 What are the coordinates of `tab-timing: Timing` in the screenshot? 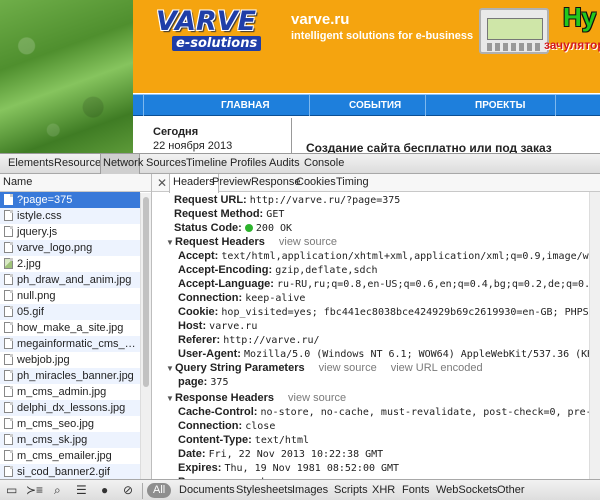 It's located at (352, 183).